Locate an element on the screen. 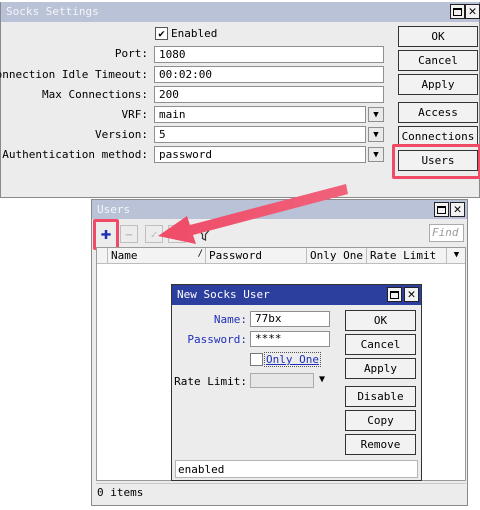  close-icon: ✕ is located at coordinates (411, 294).